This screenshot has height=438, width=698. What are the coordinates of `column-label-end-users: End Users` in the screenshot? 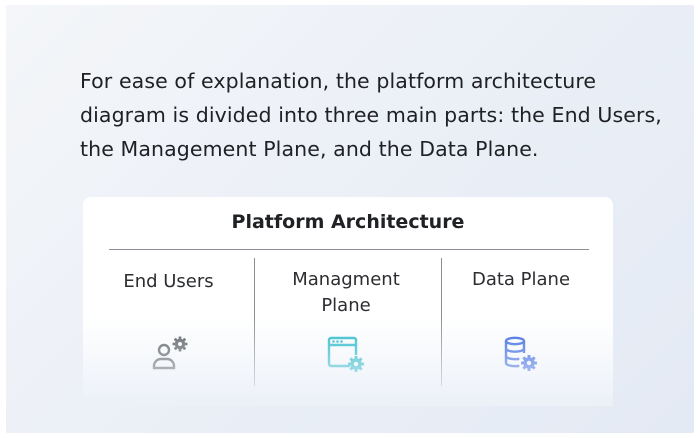 It's located at (168, 281).